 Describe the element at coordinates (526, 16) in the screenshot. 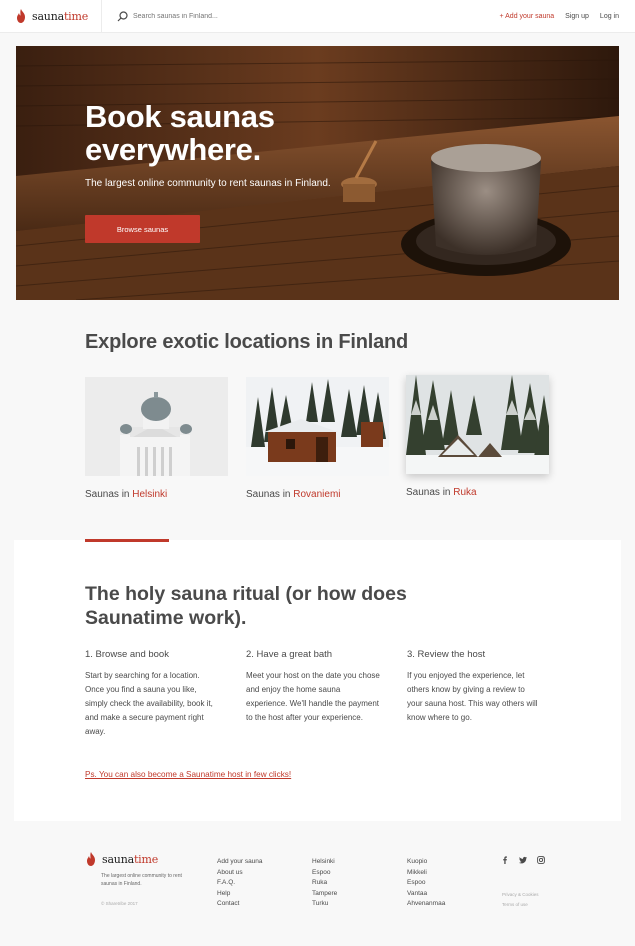

I see `add-sauna-link: + Add your sauna` at that location.